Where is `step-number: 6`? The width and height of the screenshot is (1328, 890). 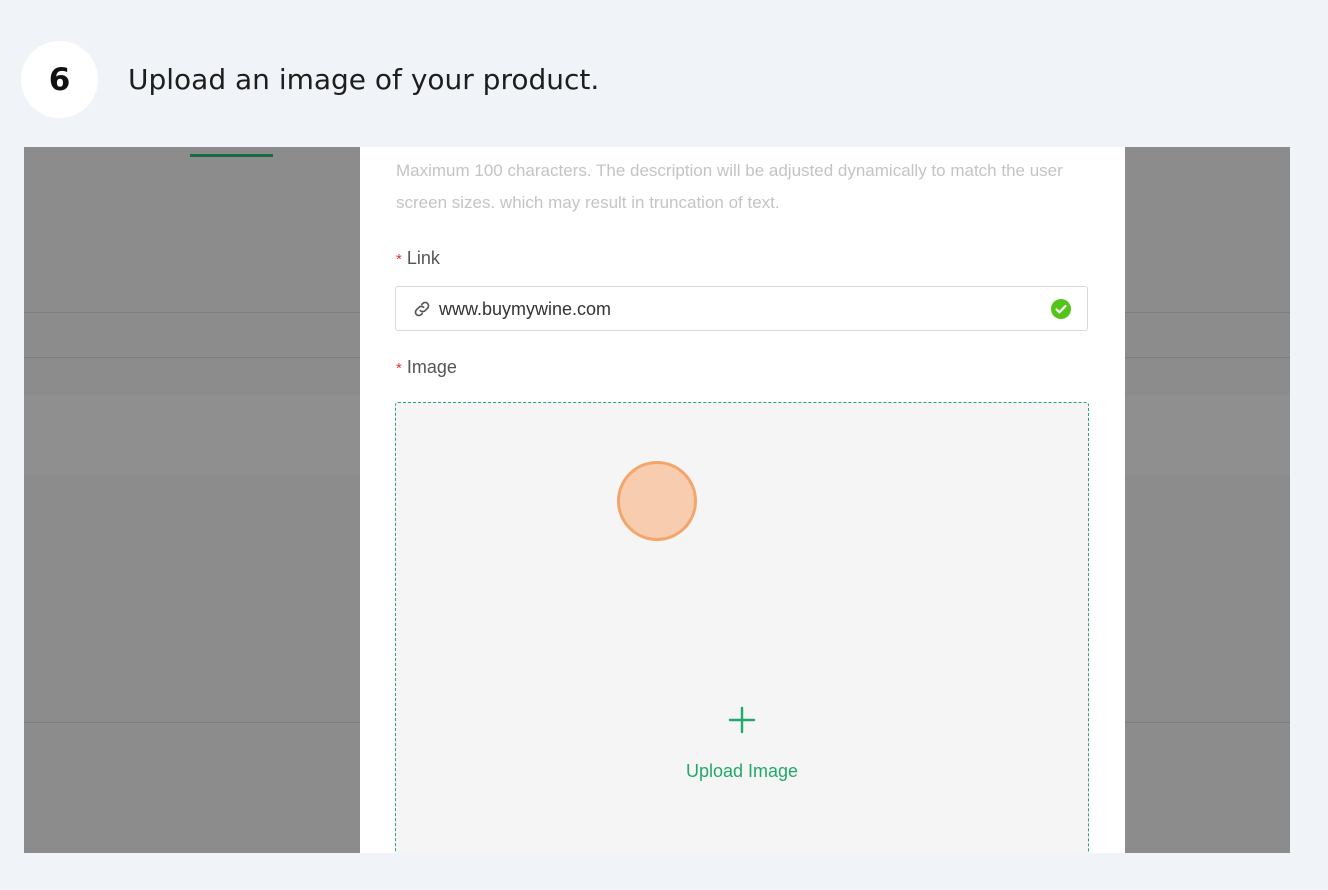
step-number: 6 is located at coordinates (59, 79).